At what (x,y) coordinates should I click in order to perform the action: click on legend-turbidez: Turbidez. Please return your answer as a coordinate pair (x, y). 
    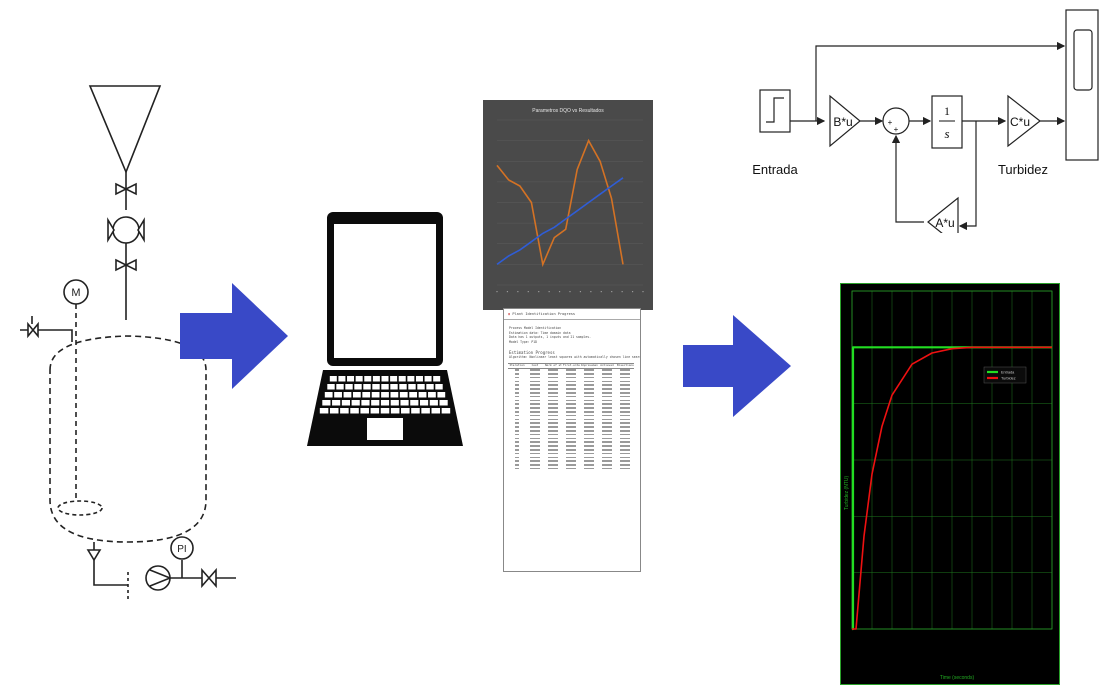
    Looking at the image, I should click on (1008, 379).